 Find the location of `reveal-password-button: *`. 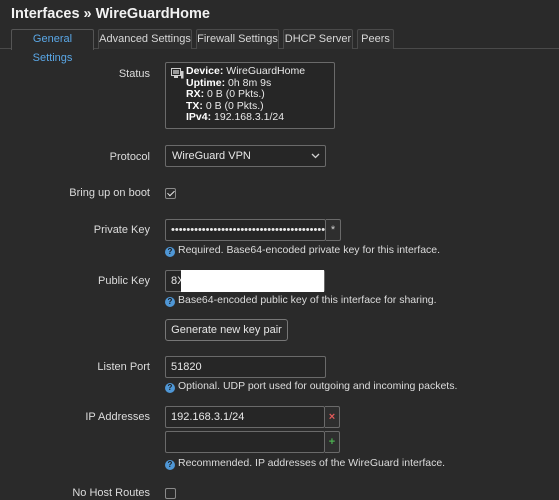

reveal-password-button: * is located at coordinates (333, 230).